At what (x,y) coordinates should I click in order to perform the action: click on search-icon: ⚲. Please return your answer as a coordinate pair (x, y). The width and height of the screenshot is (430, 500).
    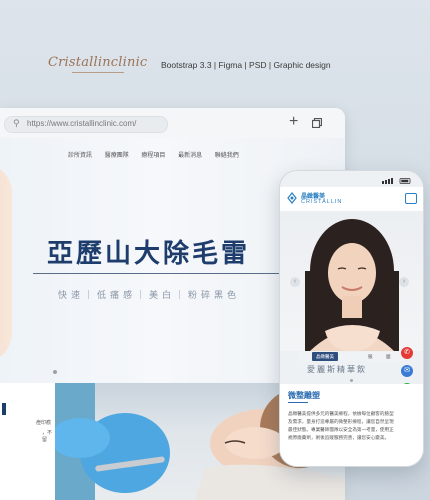
    Looking at the image, I should click on (16, 123).